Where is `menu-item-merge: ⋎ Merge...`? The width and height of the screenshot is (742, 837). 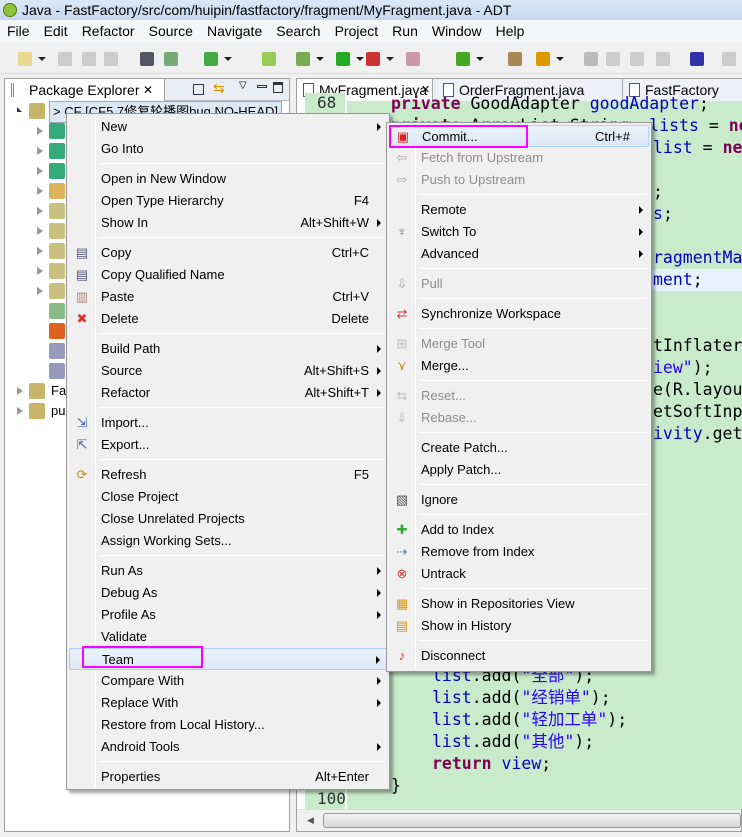 menu-item-merge: ⋎ Merge... is located at coordinates (519, 366).